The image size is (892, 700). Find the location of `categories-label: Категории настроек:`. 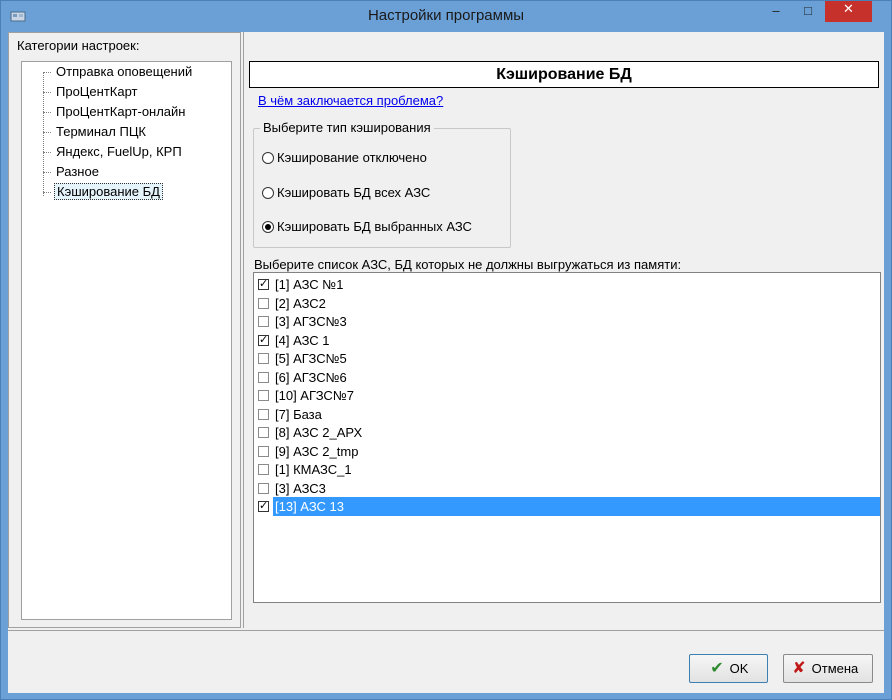

categories-label: Категории настроек: is located at coordinates (78, 45).